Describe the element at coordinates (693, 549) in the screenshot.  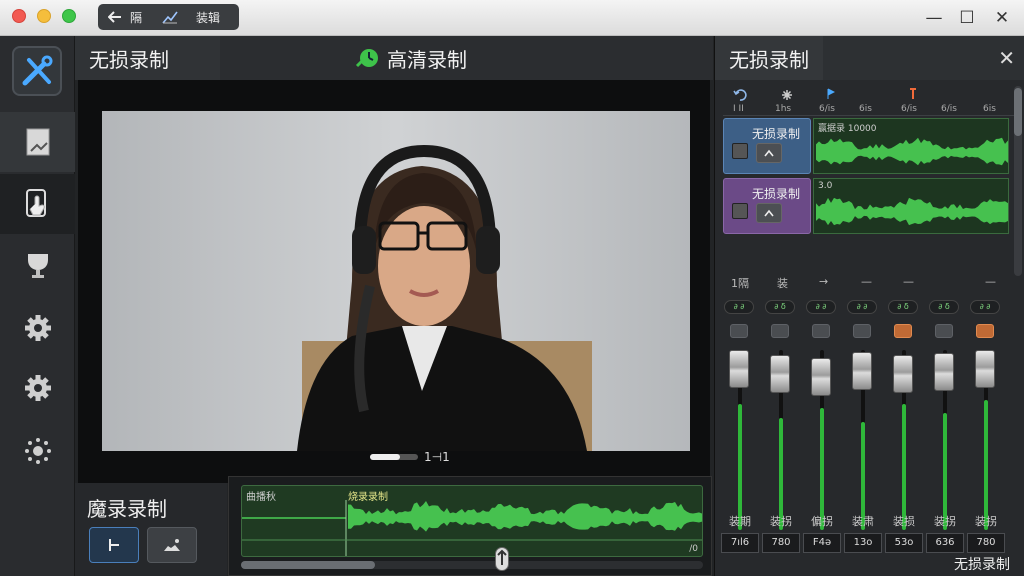
I see `waveform-end-label: /0` at that location.